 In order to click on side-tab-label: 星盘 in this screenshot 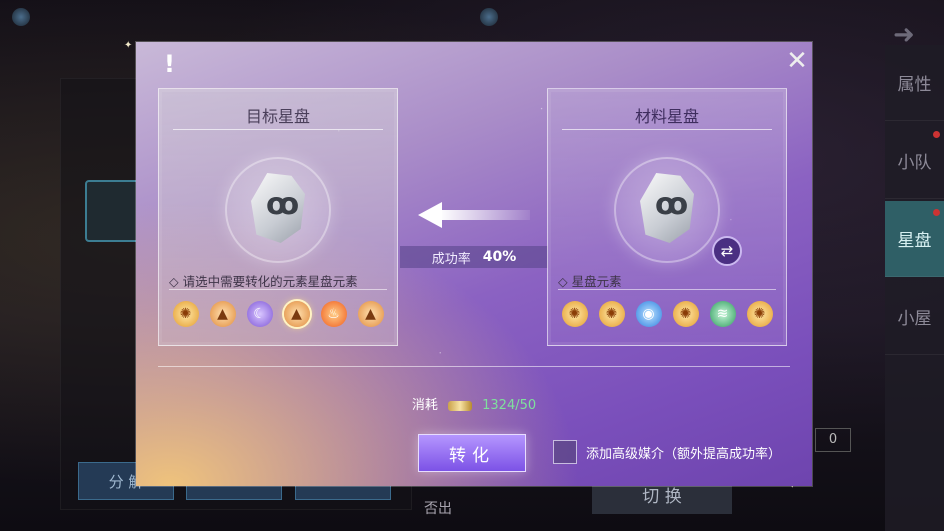, I will do `click(914, 241)`.